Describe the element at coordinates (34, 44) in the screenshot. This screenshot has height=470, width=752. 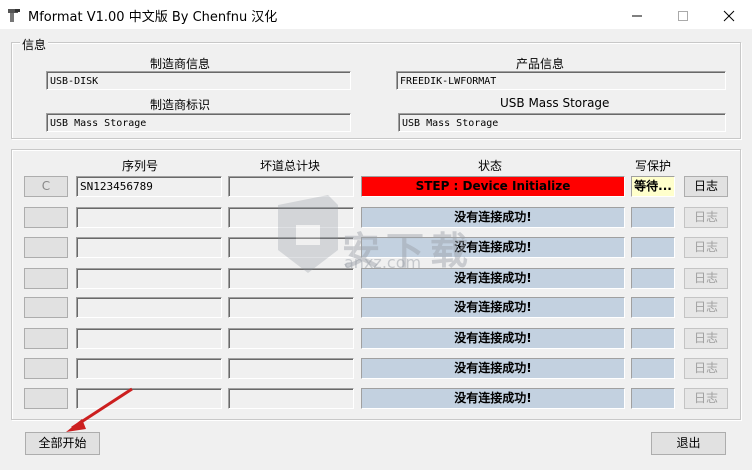
I see `info-group-label: 信息` at that location.